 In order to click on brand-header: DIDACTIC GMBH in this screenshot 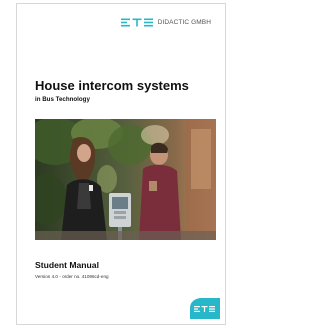, I will do `click(165, 22)`.